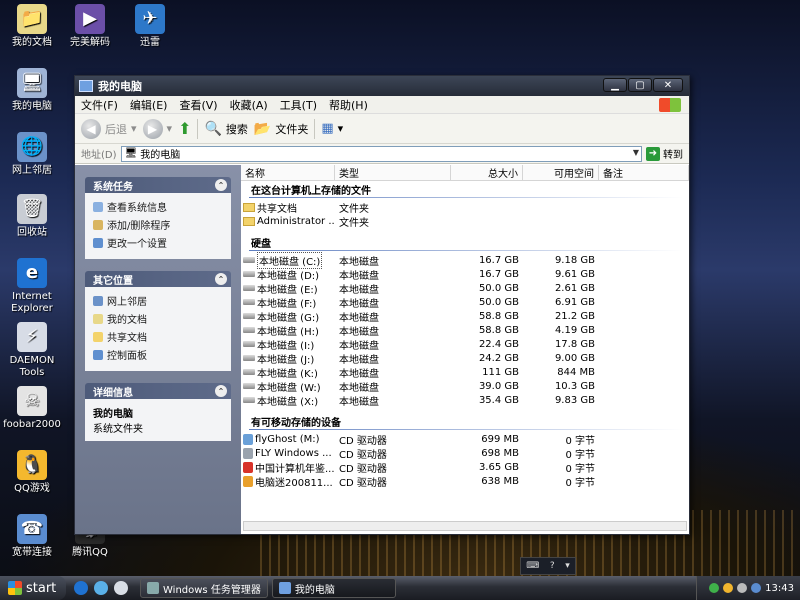  Describe the element at coordinates (158, 420) in the screenshot. I see `details-body: 我的电脑 系统文件夹` at that location.